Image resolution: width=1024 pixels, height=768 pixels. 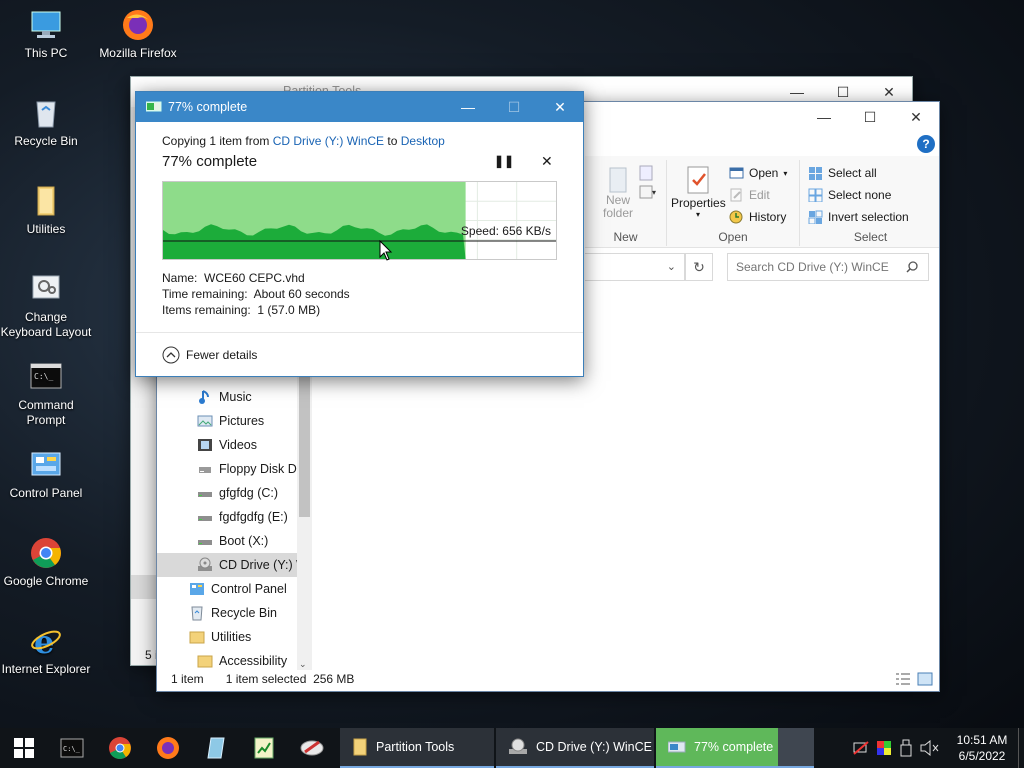 I want to click on nav-item-label: Music, so click(x=235, y=397).